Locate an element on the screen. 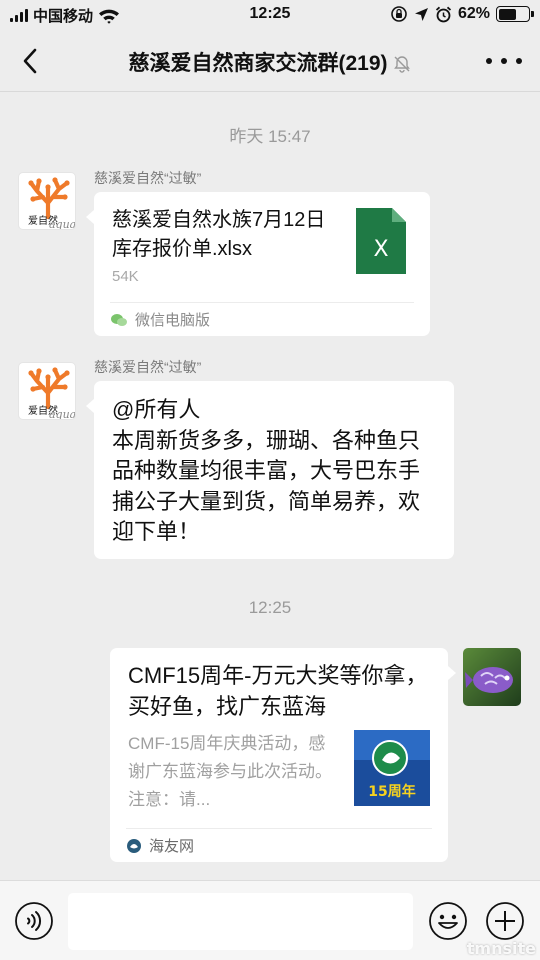 This screenshot has width=540, height=960. more-dots-icon is located at coordinates (504, 61).